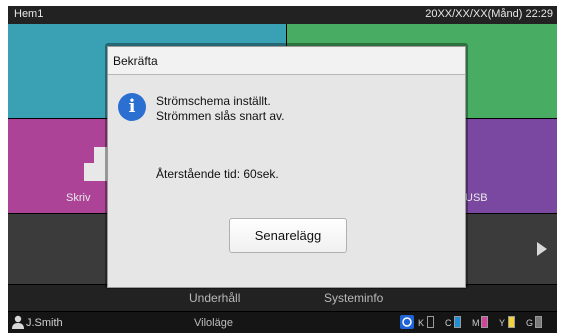 The image size is (565, 333). Describe the element at coordinates (476, 323) in the screenshot. I see `ink-label: M` at that location.